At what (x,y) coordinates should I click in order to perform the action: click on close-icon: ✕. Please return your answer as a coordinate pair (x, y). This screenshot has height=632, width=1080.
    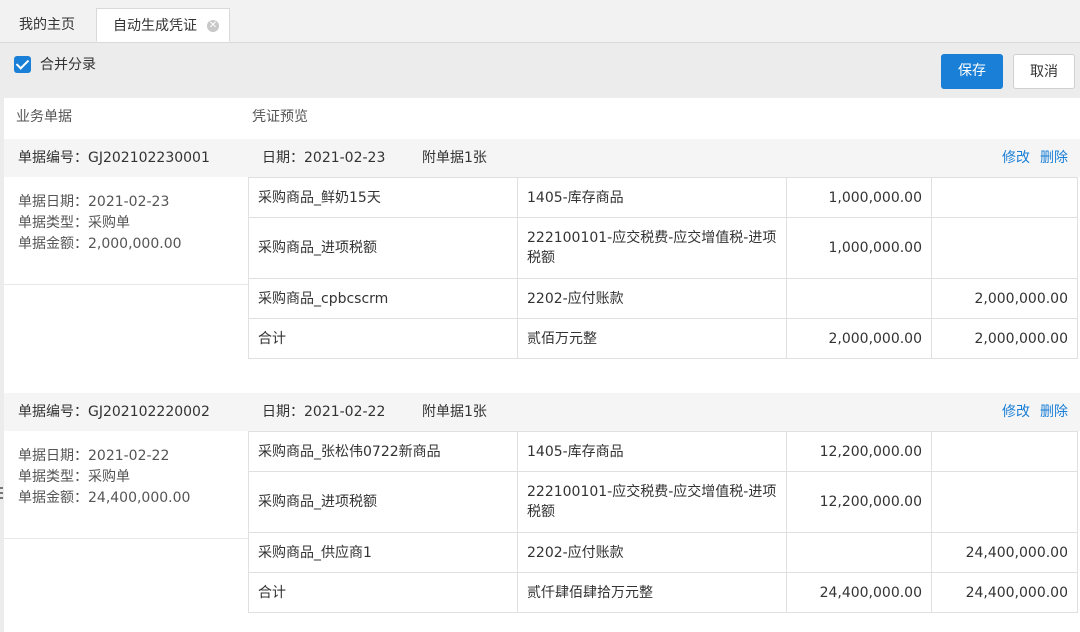
    Looking at the image, I should click on (213, 26).